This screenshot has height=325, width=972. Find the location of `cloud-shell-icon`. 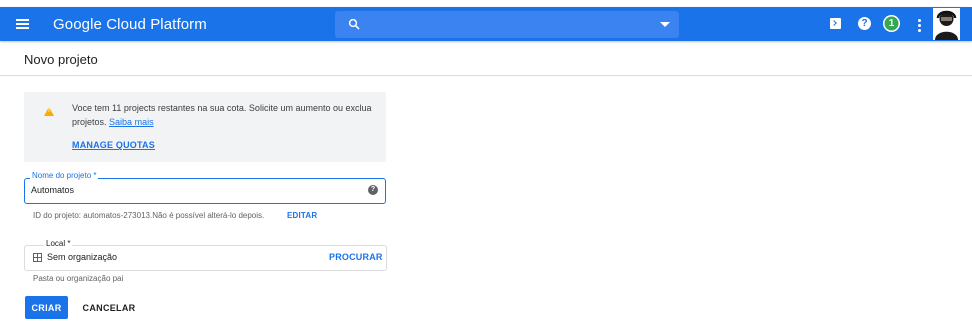

cloud-shell-icon is located at coordinates (835, 23).